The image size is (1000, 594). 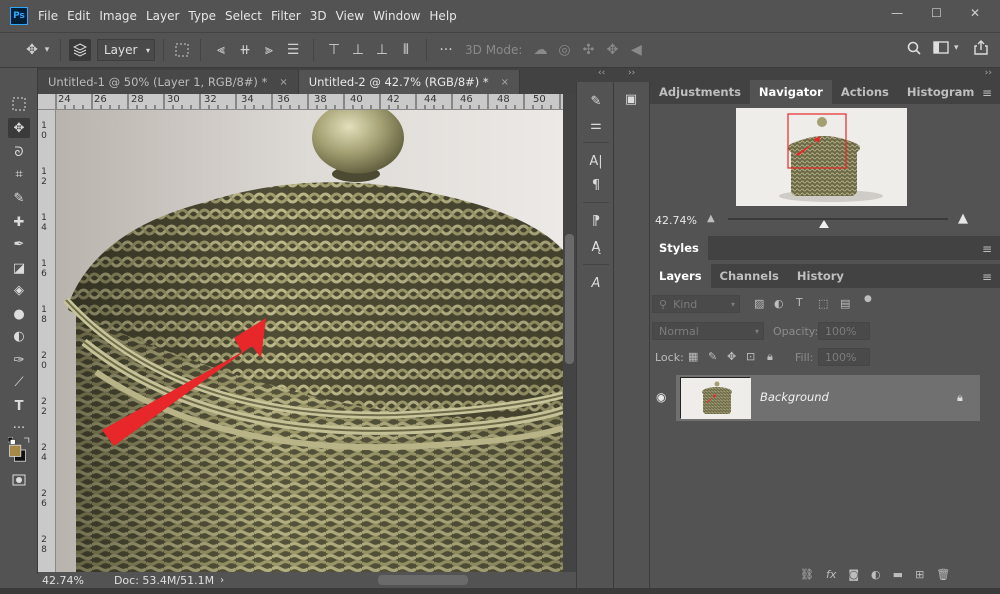 What do you see at coordinates (613, 75) in the screenshot?
I see `dock-collapse-bar: ‹‹ ››` at bounding box center [613, 75].